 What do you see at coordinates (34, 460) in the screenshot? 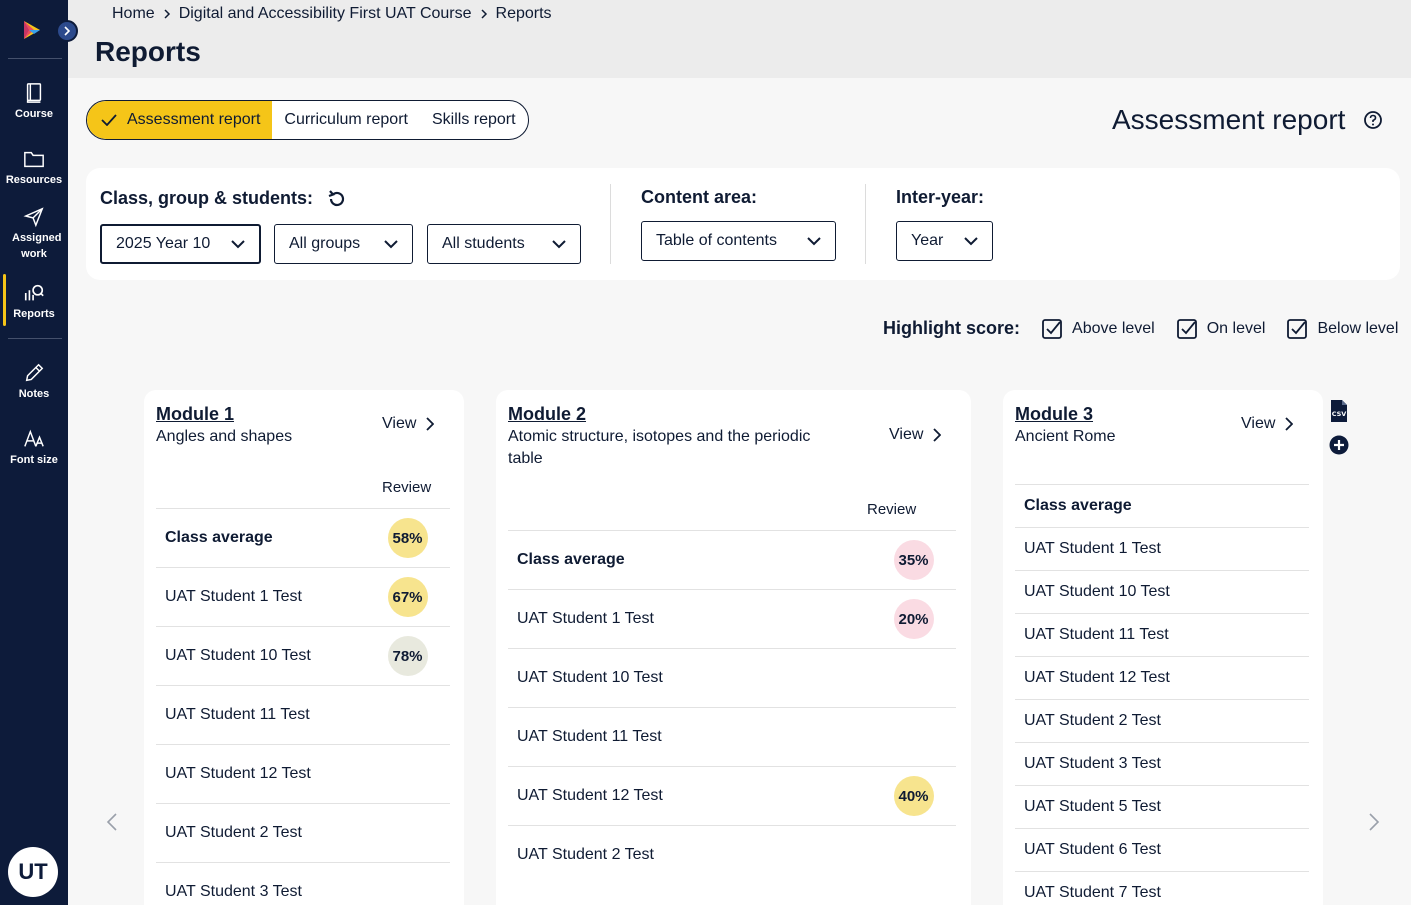
I see `sidebar-item-label: Font size` at bounding box center [34, 460].